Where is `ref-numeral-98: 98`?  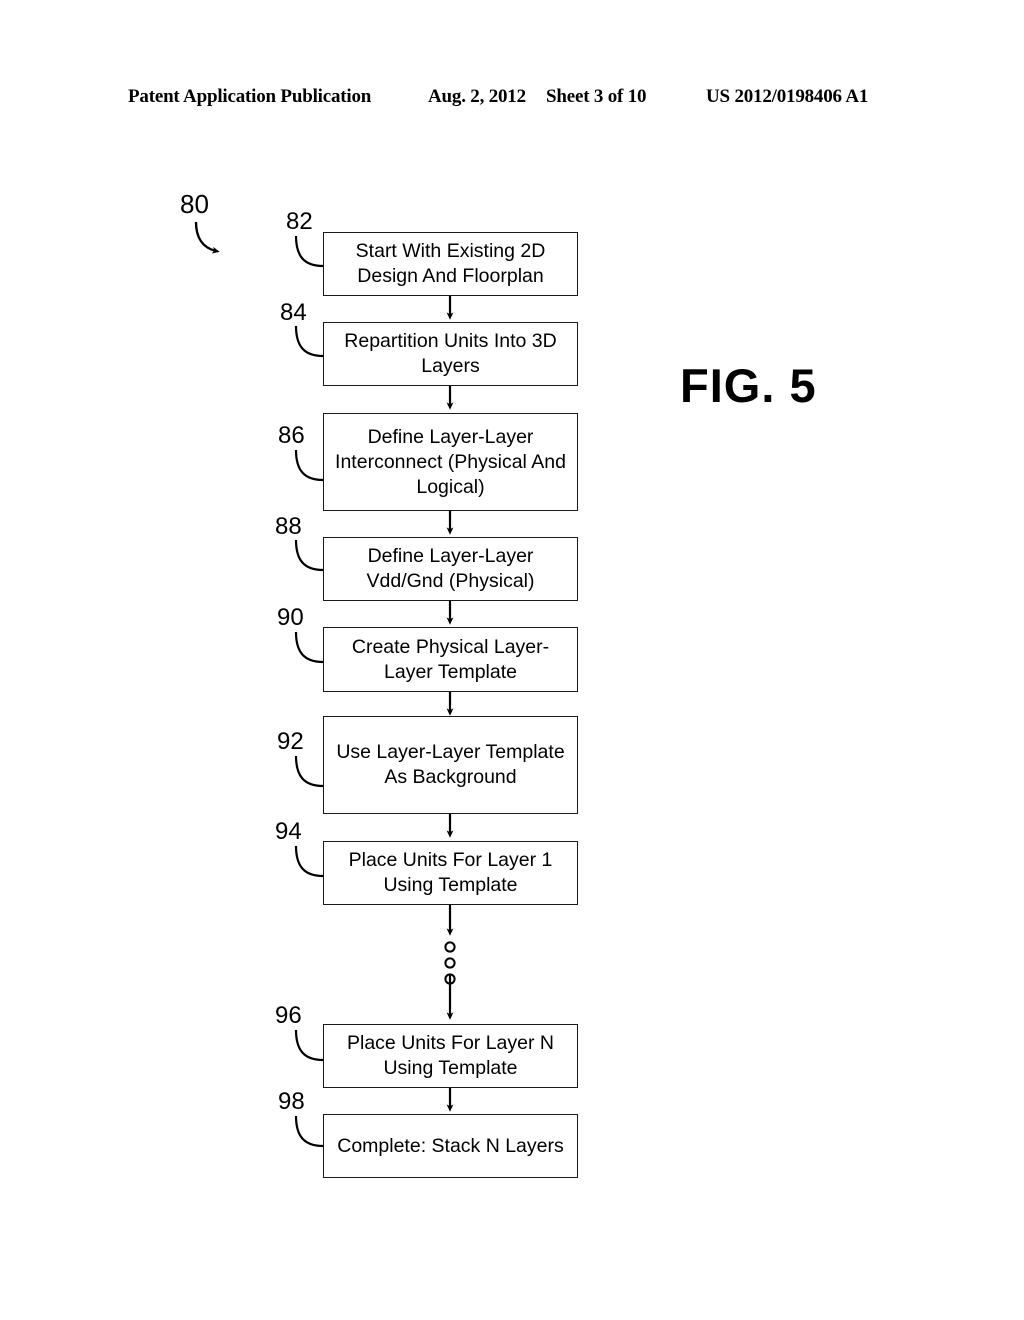 ref-numeral-98: 98 is located at coordinates (291, 1101).